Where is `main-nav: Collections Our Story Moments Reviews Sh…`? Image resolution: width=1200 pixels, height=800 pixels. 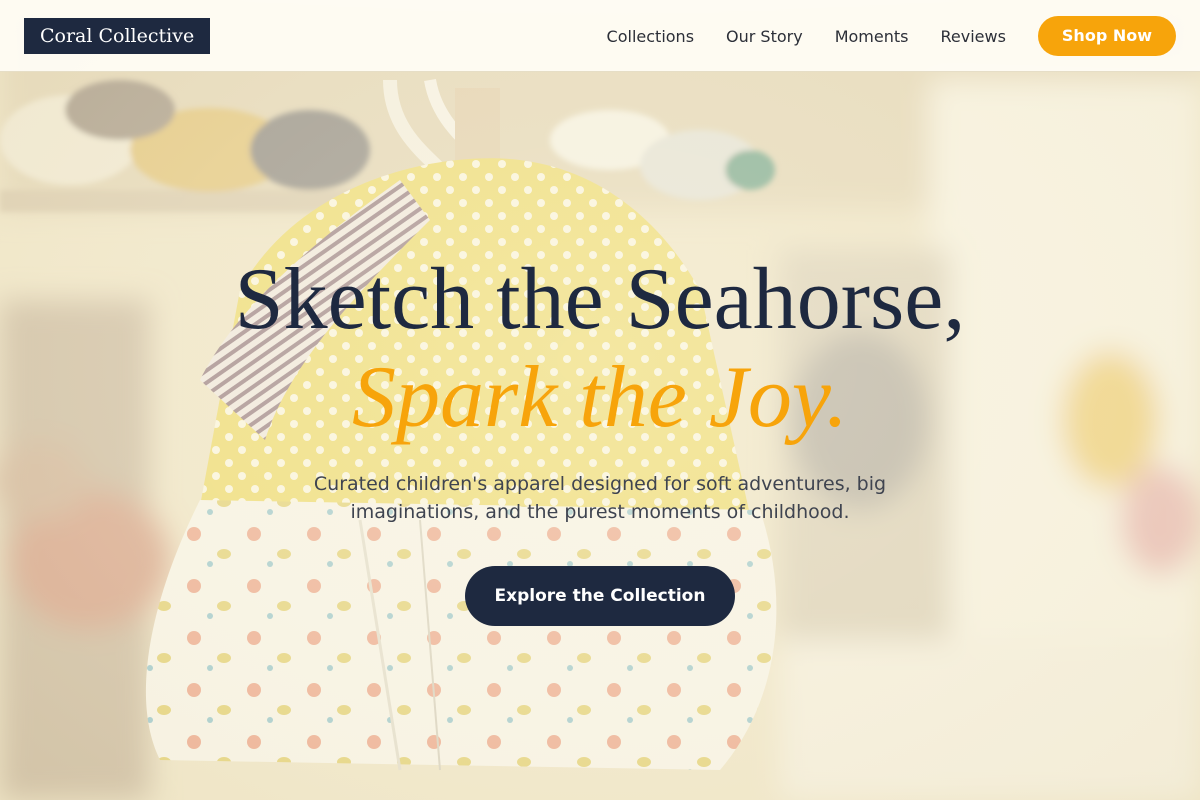
main-nav: Collections Our Story Moments Reviews Sh… is located at coordinates (891, 36).